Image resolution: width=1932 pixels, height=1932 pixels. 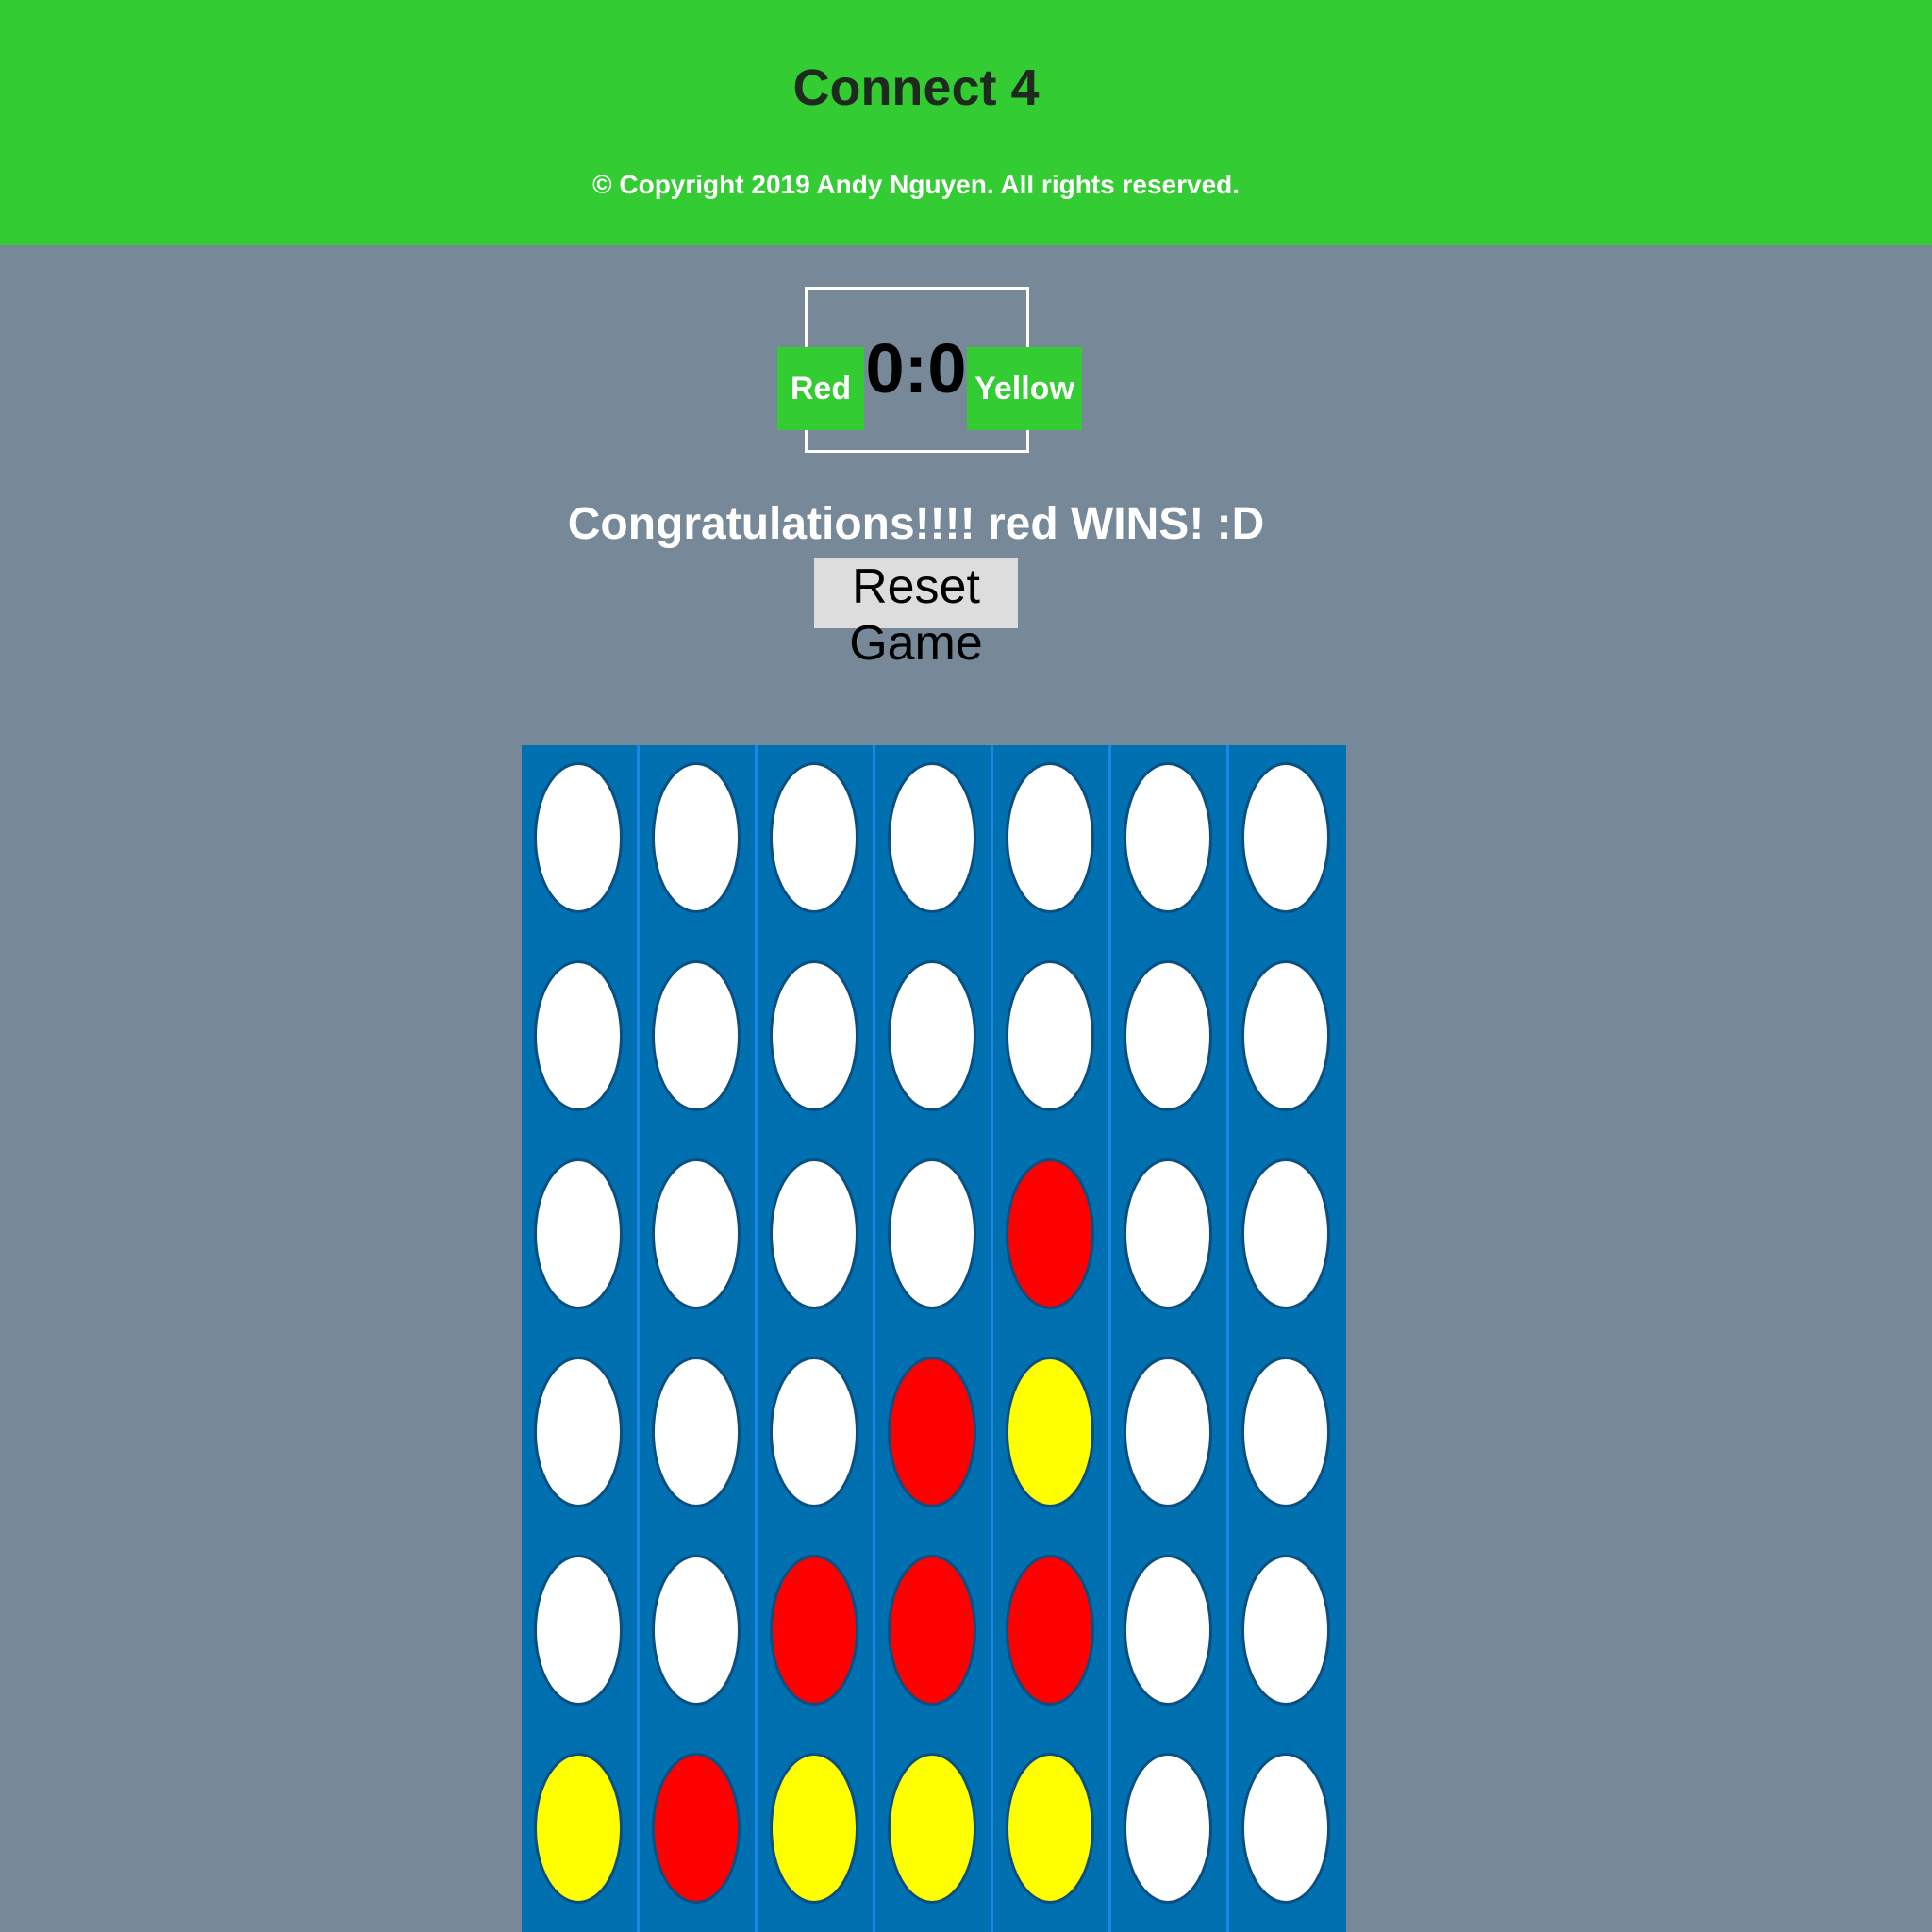 I want to click on board-cell-r4-c5-yellow, so click(x=1050, y=1432).